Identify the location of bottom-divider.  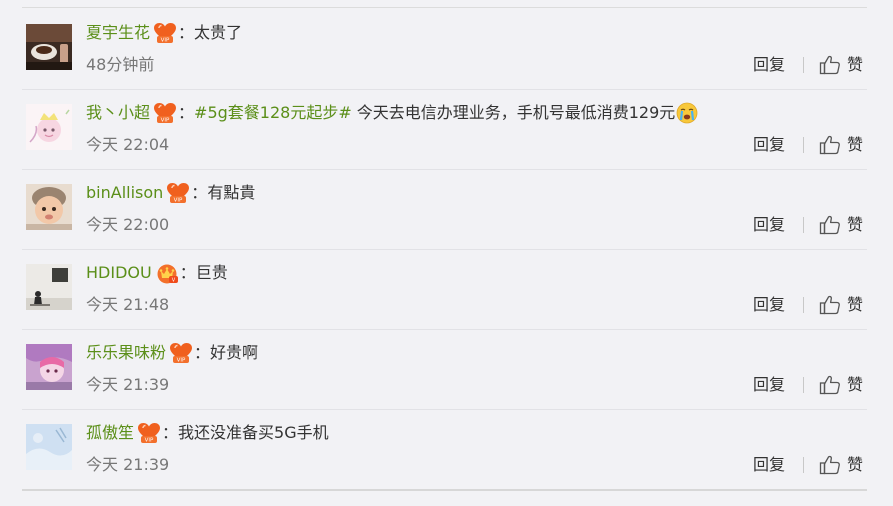
(444, 490).